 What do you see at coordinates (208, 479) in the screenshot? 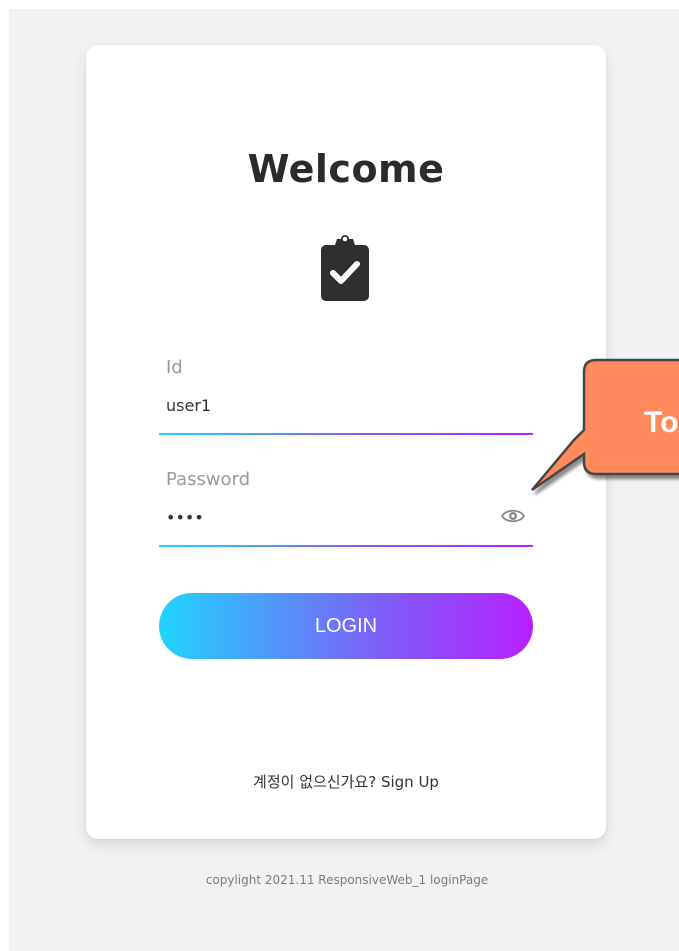
I see `password-label: Password` at bounding box center [208, 479].